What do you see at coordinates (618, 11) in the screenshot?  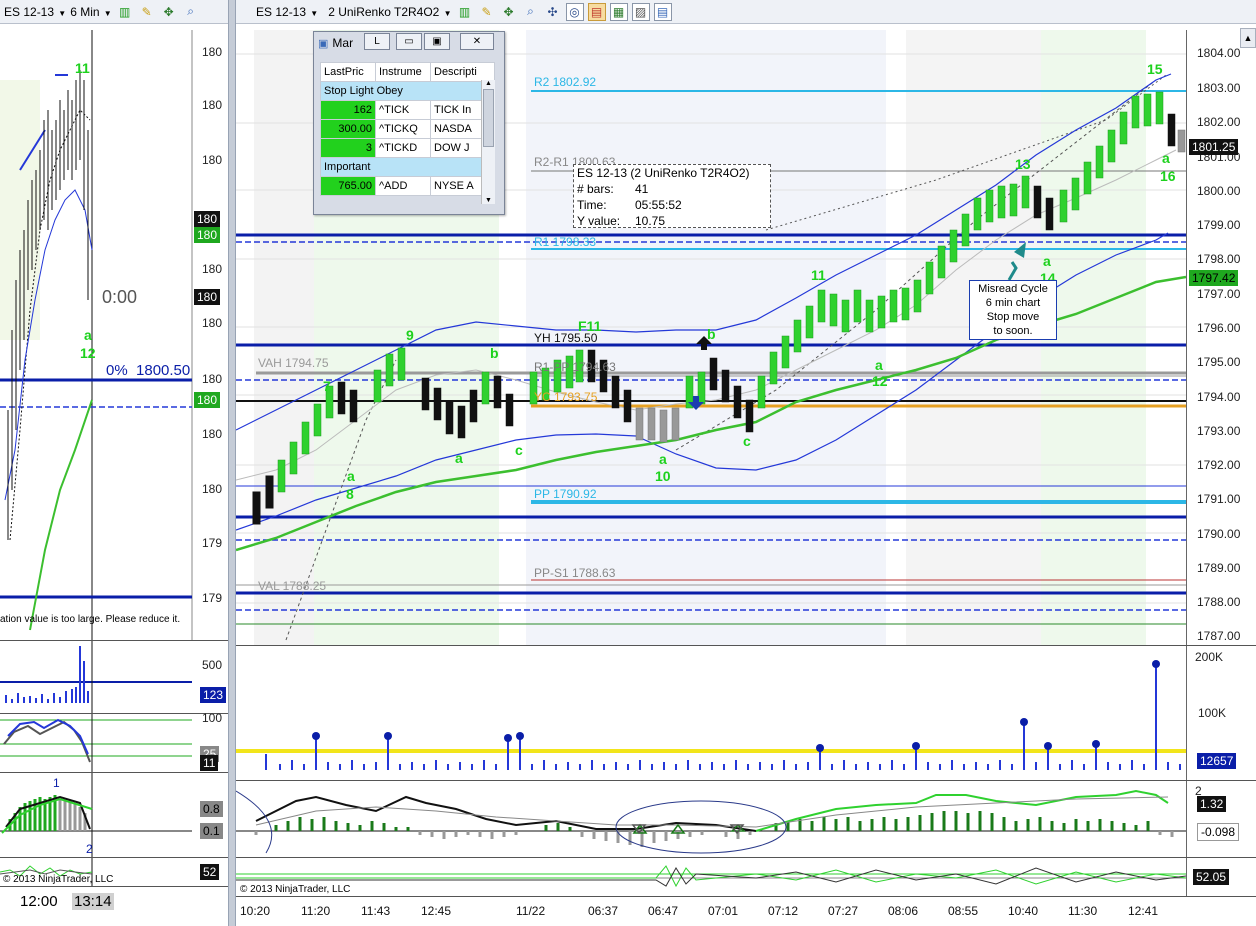 I see `strategies-icon: ▦` at bounding box center [618, 11].